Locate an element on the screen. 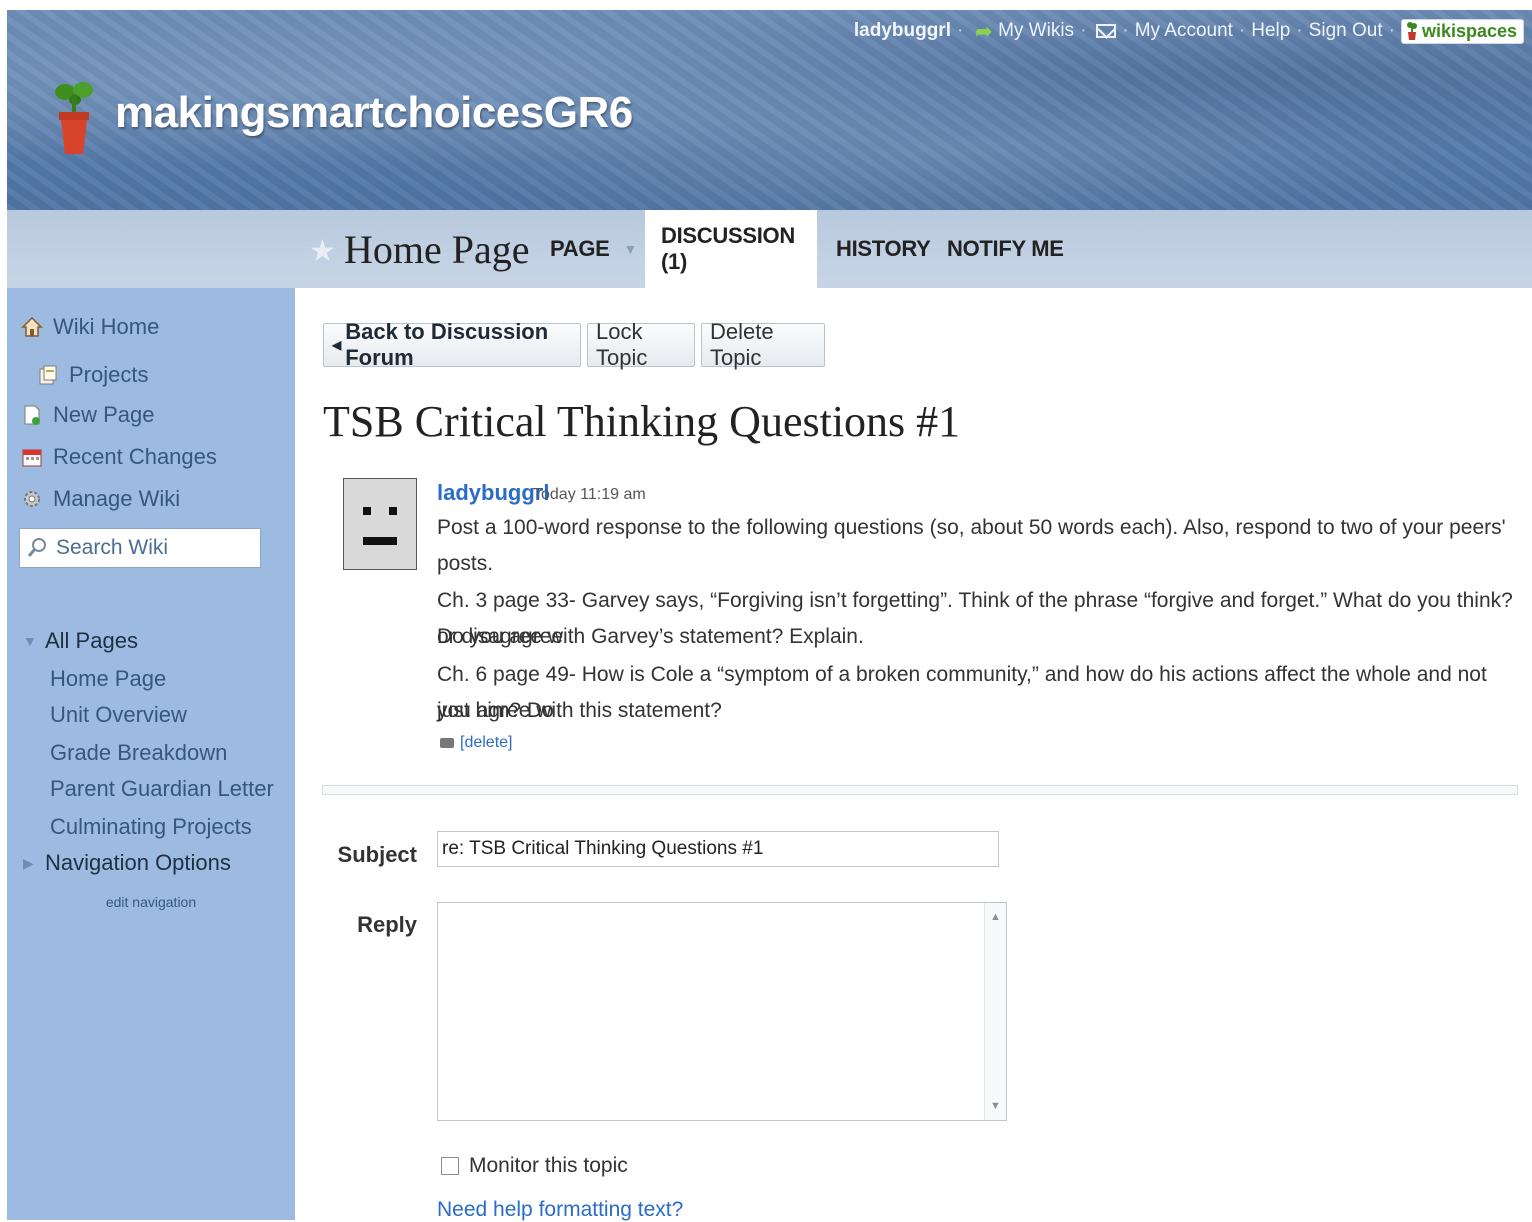 This screenshot has width=1532, height=1222. star-icon: ★ is located at coordinates (322, 251).